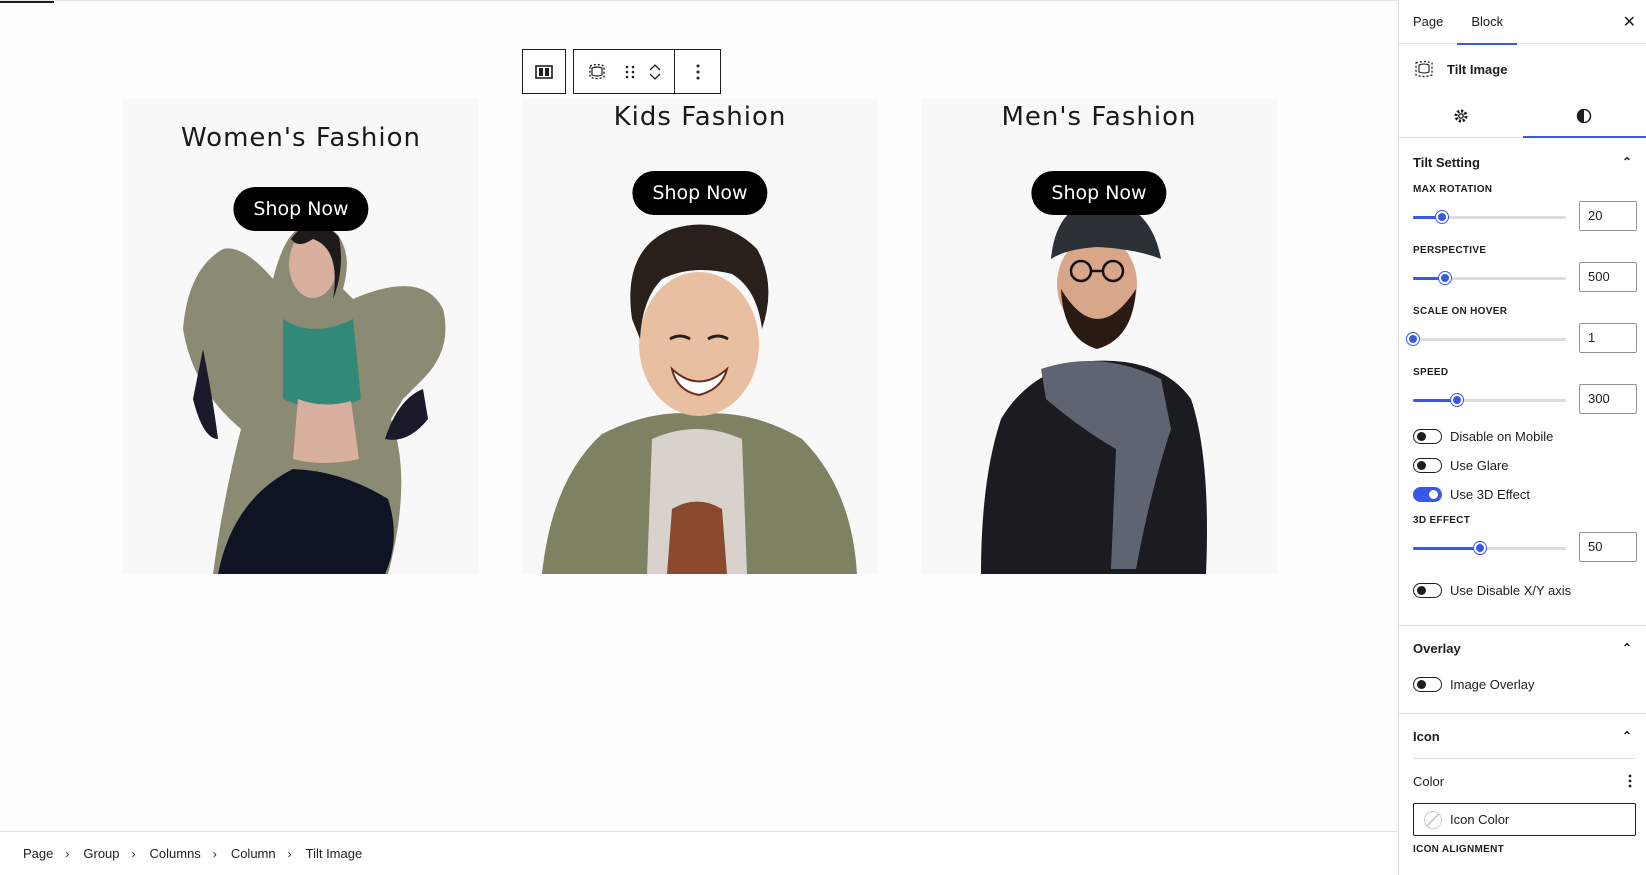 The height and width of the screenshot is (875, 1646). I want to click on 3d-effect-control: 50, so click(1522, 548).